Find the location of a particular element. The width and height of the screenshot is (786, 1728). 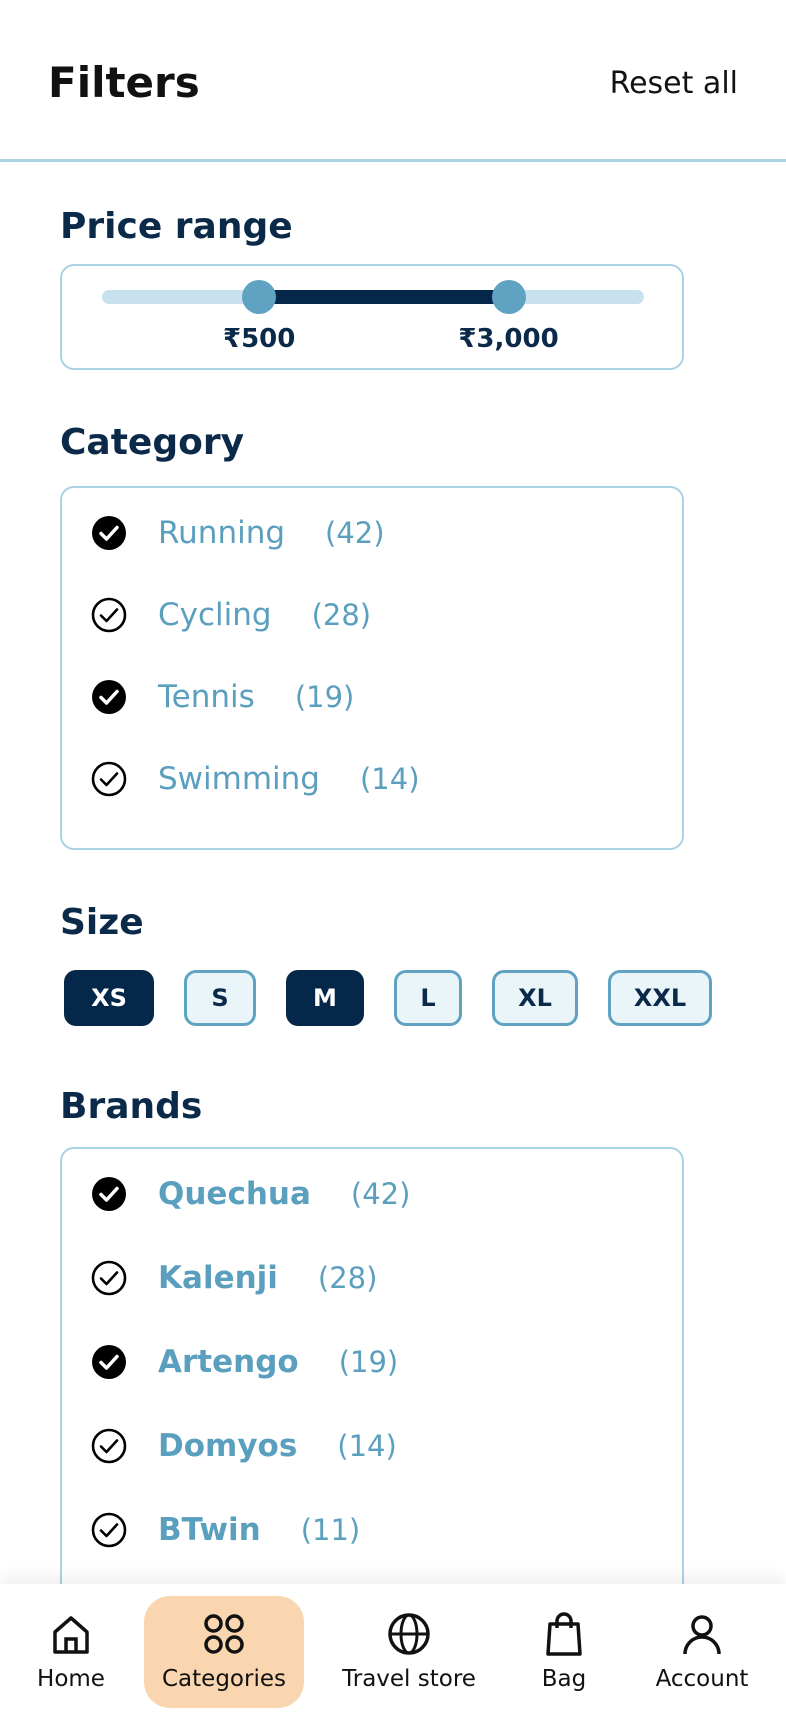

nav-label: Account is located at coordinates (702, 1679).